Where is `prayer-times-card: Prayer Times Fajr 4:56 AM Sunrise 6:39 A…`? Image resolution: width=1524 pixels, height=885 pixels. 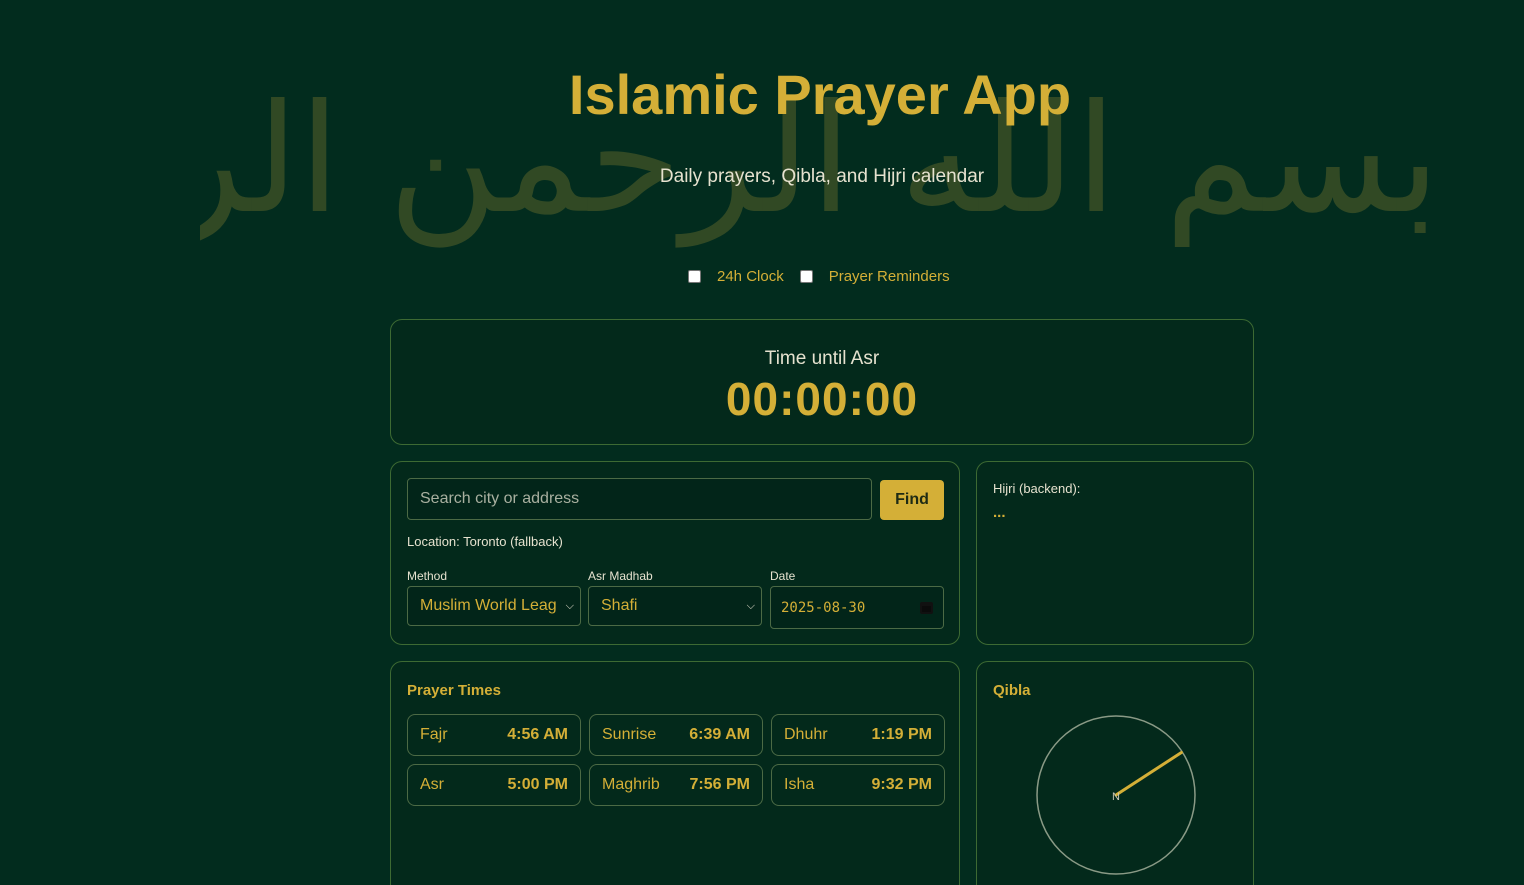
prayer-times-card: Prayer Times Fajr 4:56 AM Sunrise 6:39 A… is located at coordinates (675, 773).